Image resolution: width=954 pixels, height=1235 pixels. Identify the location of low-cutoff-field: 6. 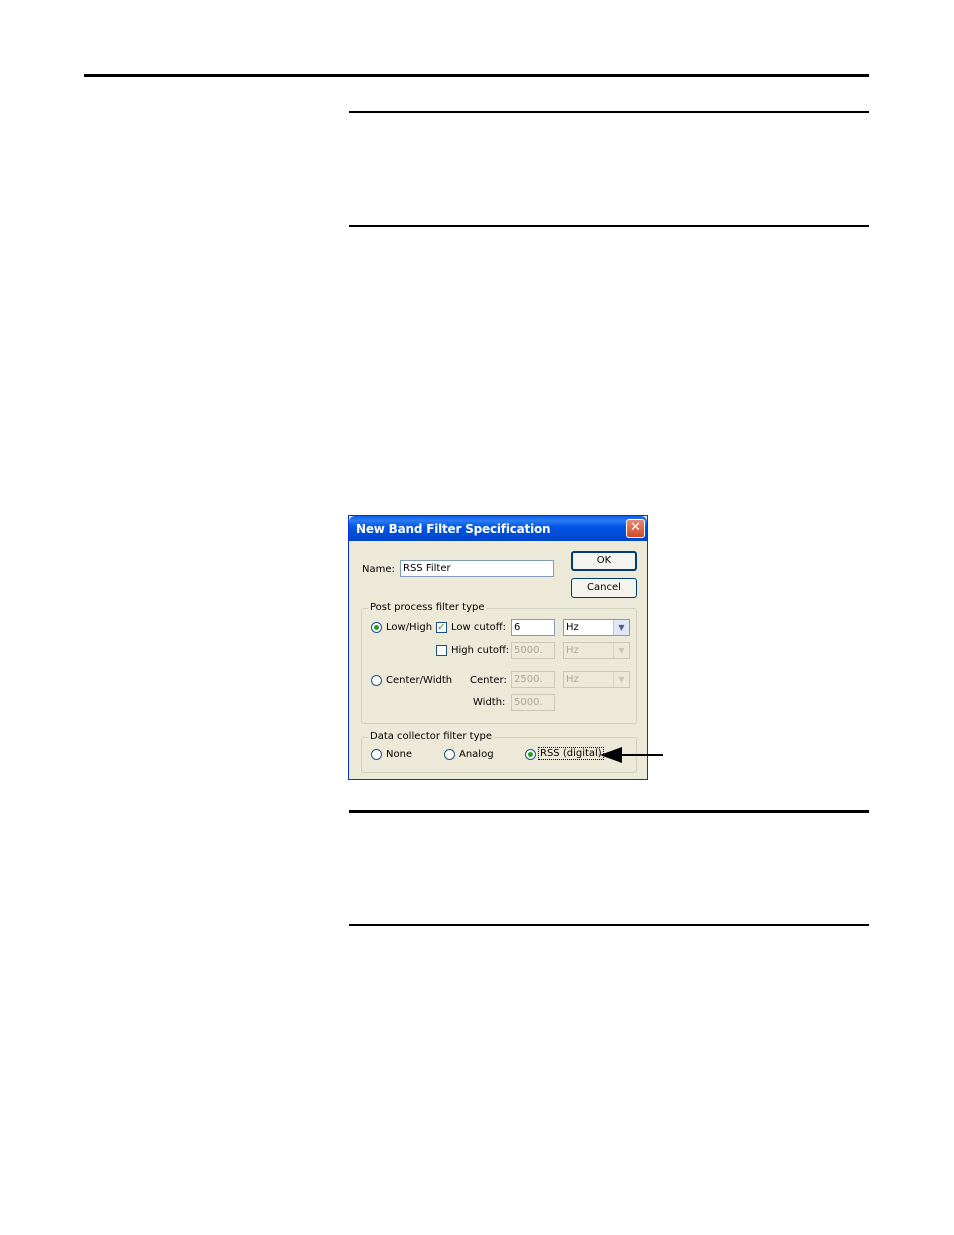
(533, 627).